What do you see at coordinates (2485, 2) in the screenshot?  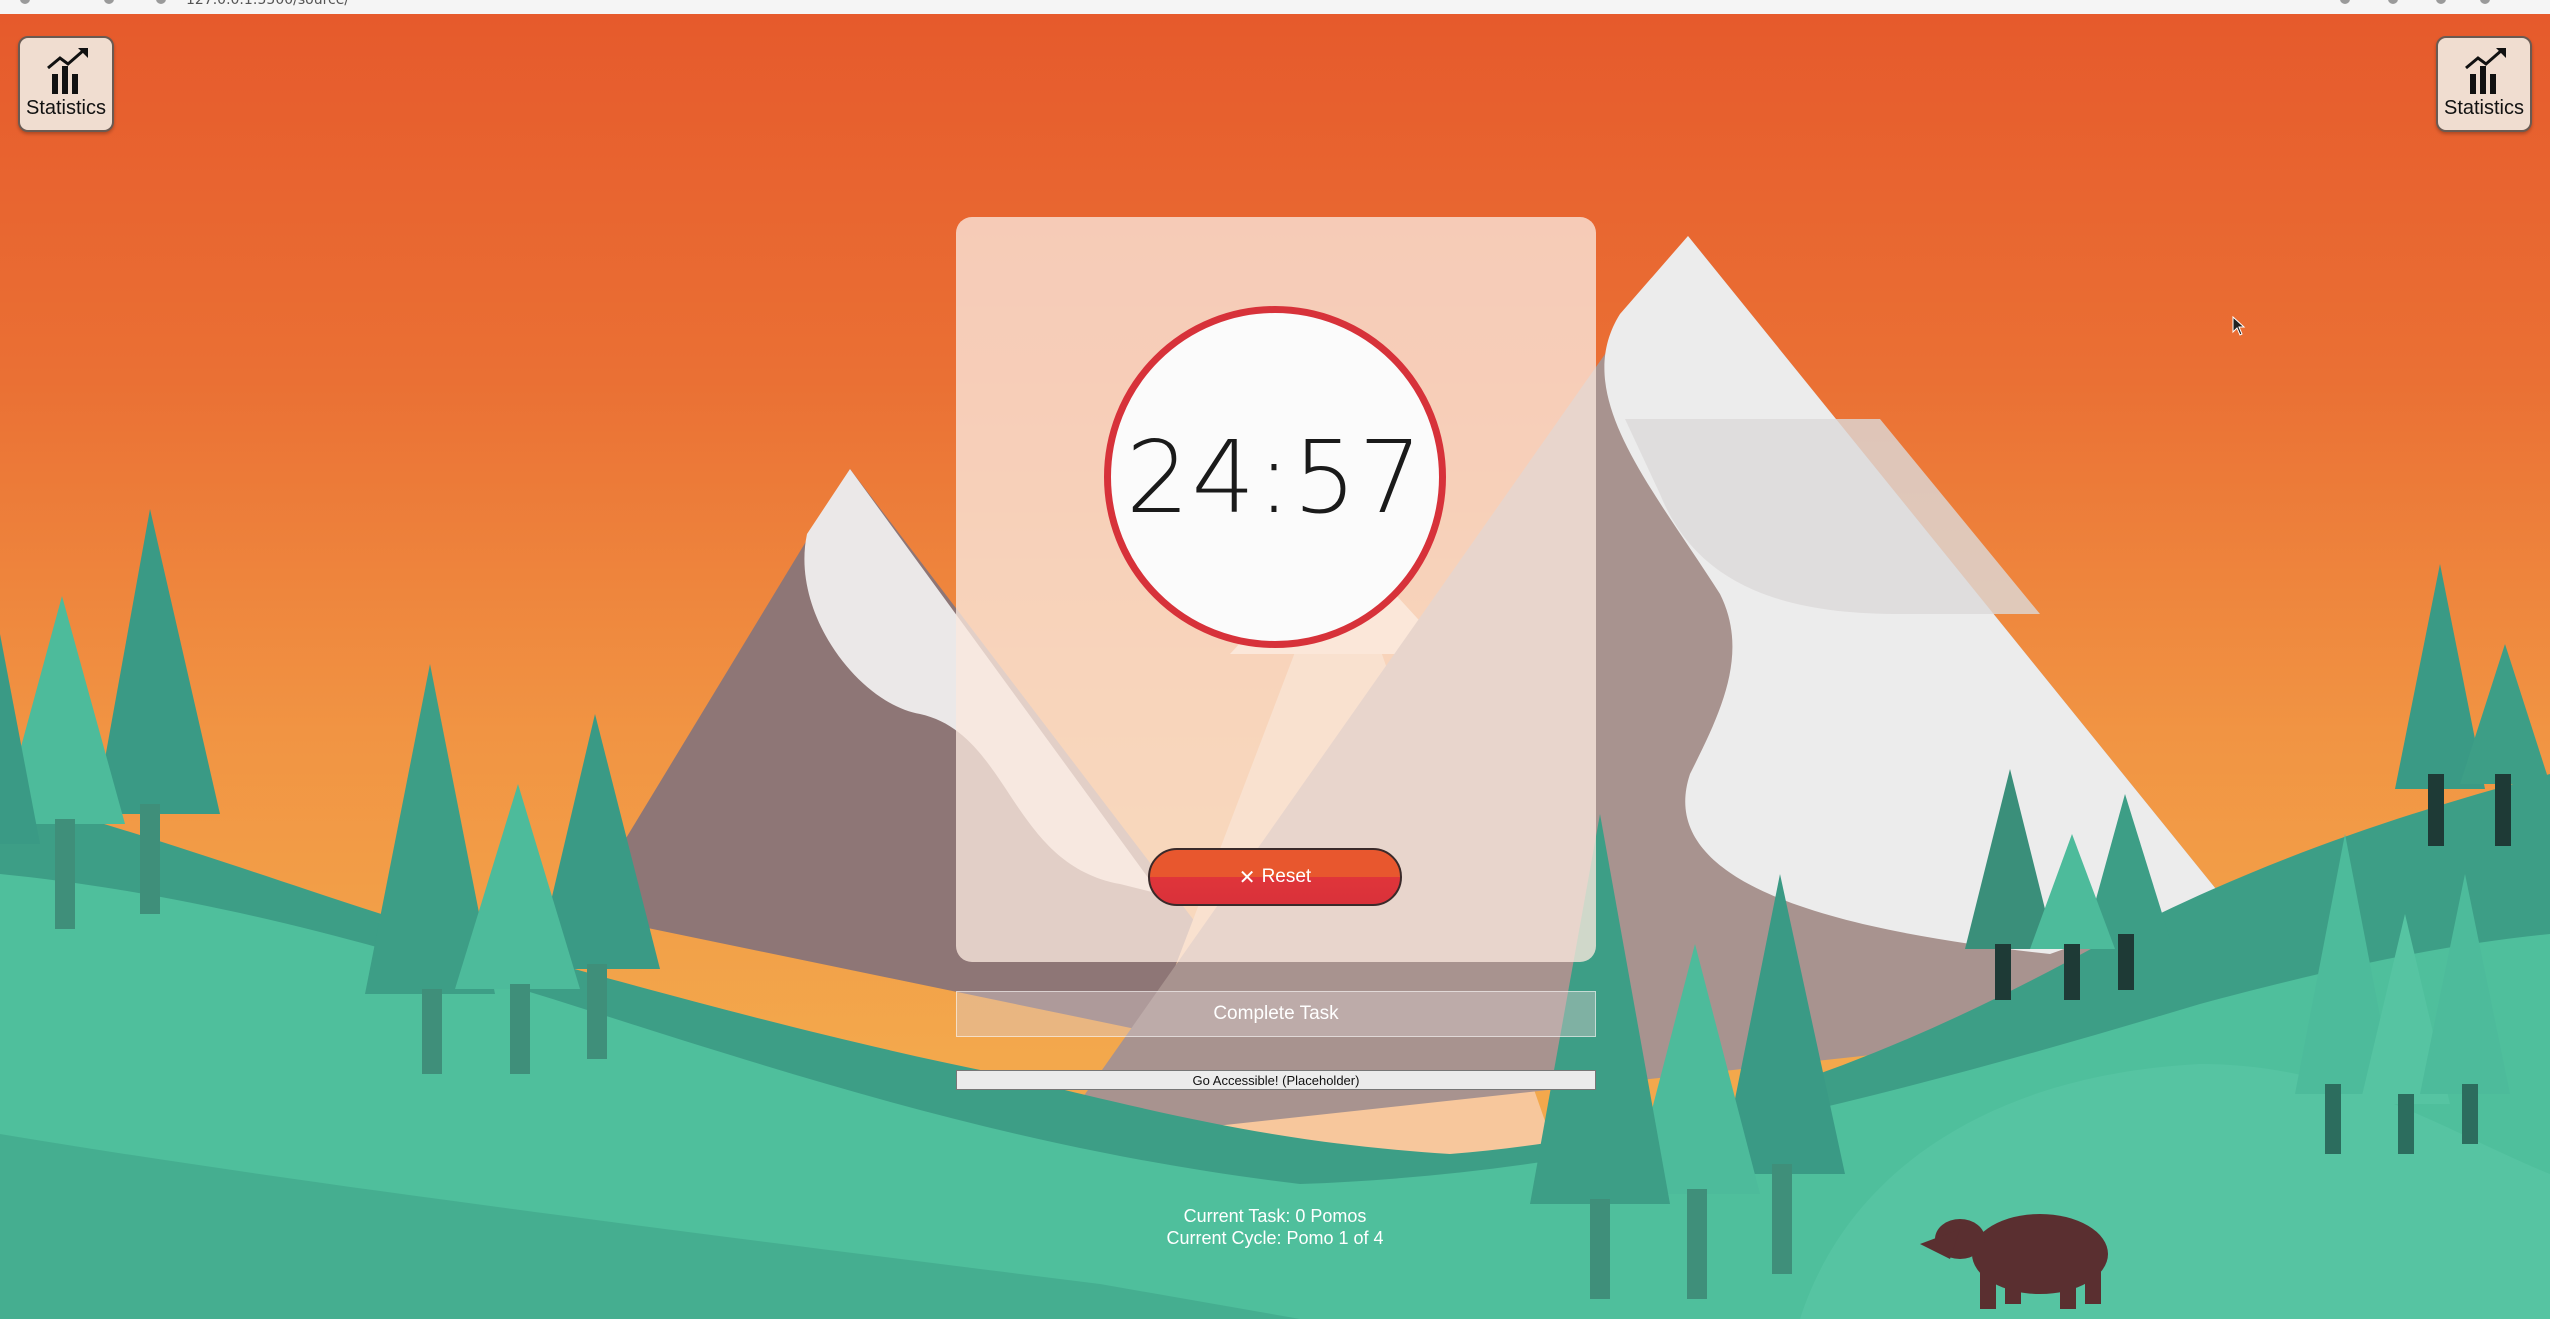 I see `profile-icon` at bounding box center [2485, 2].